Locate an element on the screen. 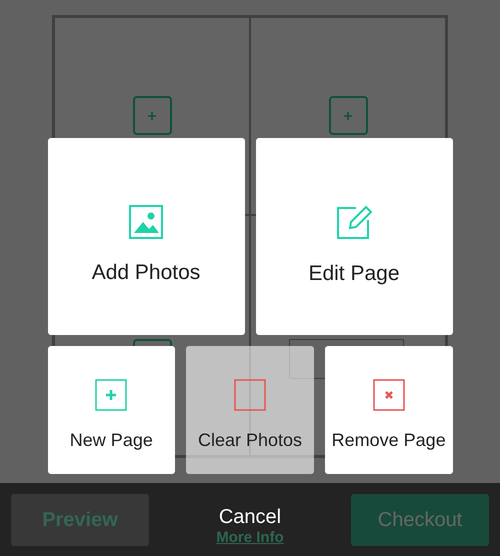  menu-action-card: Remove Page is located at coordinates (388, 410).